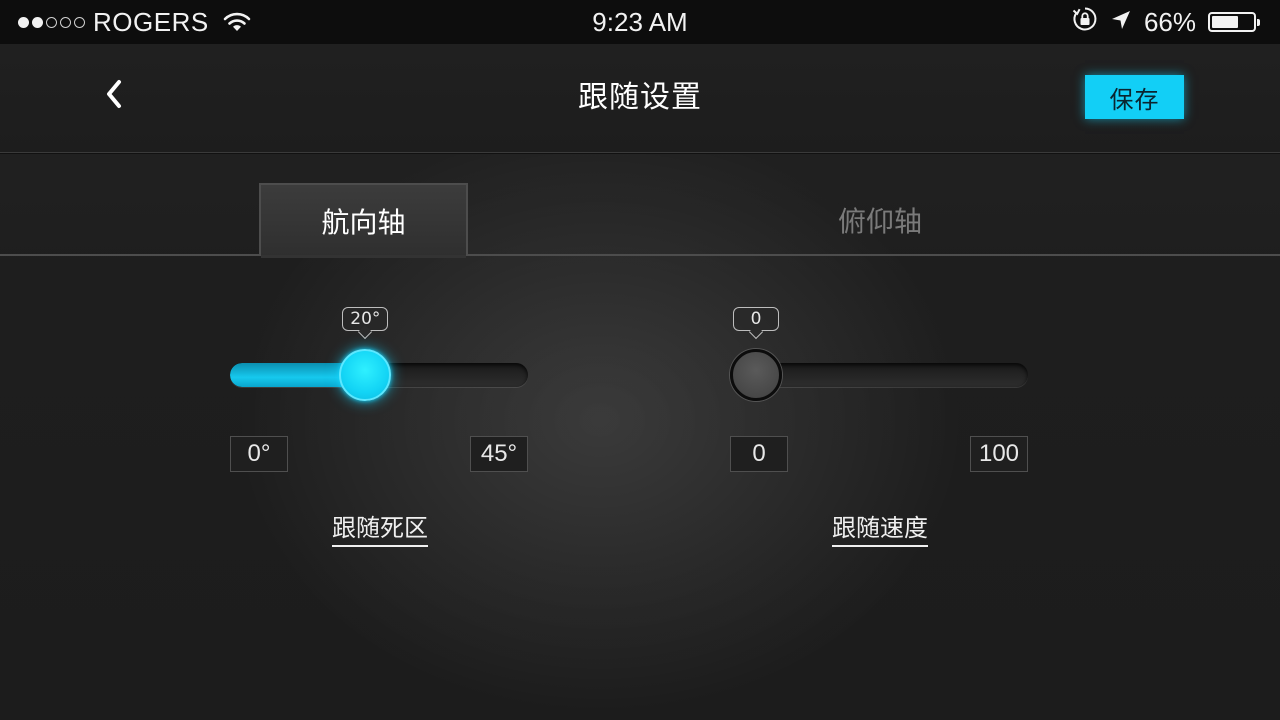 The width and height of the screenshot is (1280, 720). Describe the element at coordinates (1085, 22) in the screenshot. I see `rotation-lock-icon` at that location.